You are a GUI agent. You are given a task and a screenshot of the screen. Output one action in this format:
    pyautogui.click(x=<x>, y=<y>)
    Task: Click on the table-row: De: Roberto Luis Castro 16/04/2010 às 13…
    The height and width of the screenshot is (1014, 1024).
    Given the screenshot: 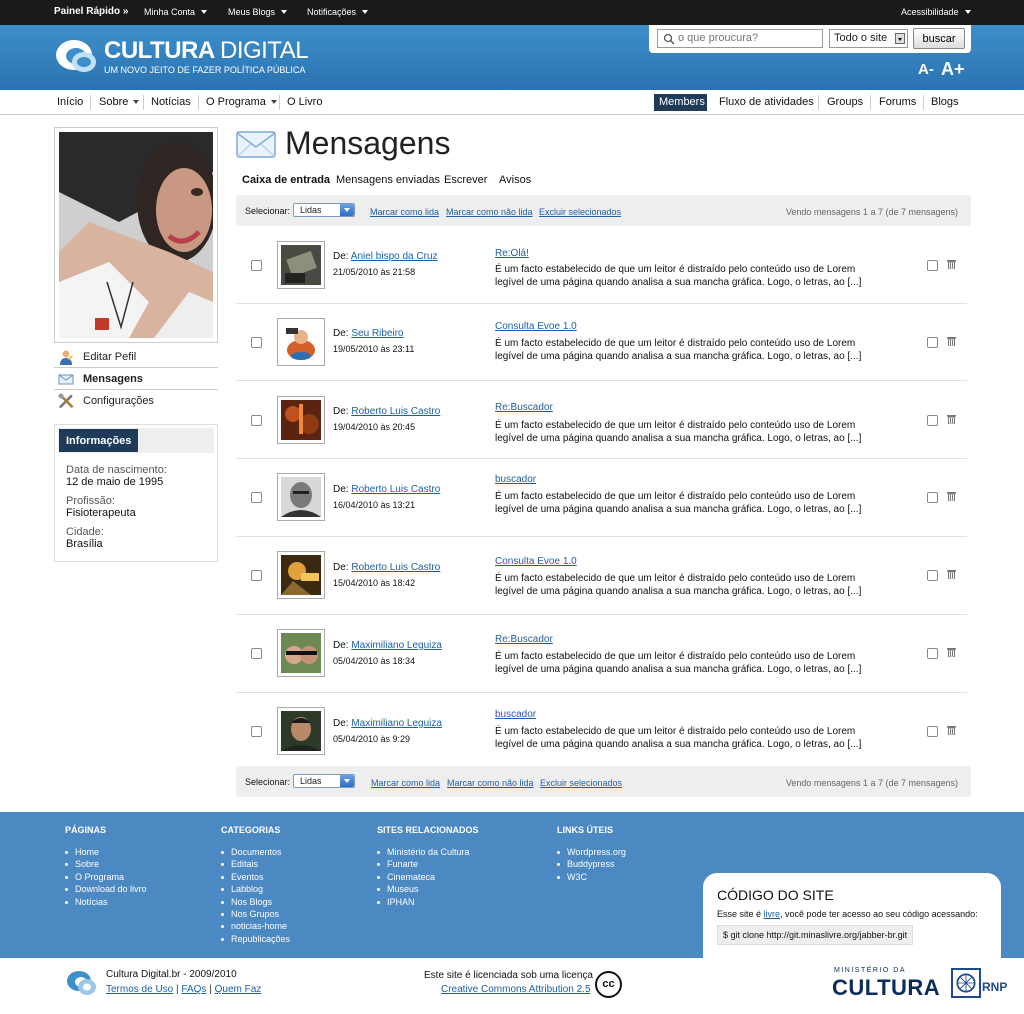 What is the action you would take?
    pyautogui.click(x=601, y=498)
    